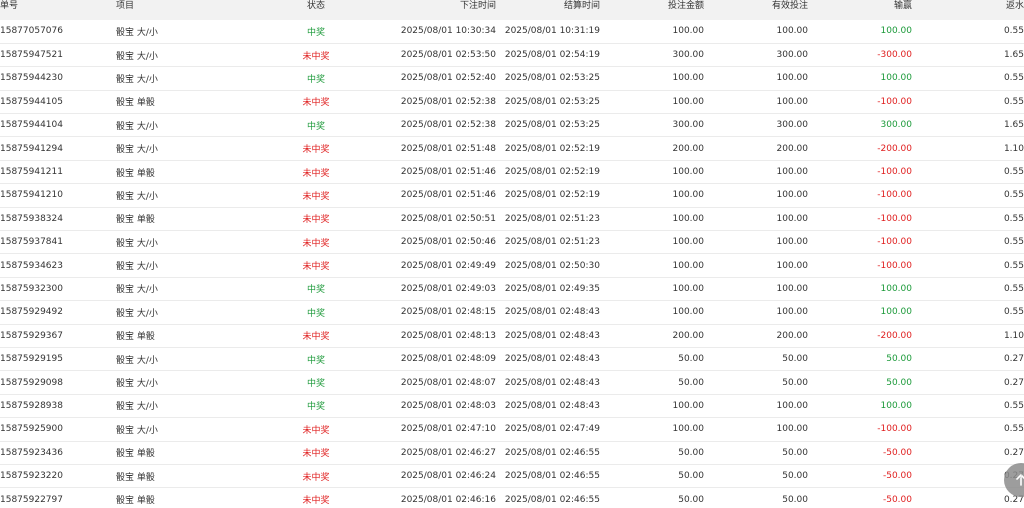 This screenshot has width=1024, height=508. What do you see at coordinates (448, 476) in the screenshot?
I see `cell-bet-time: 2025/08/01 02:46:24` at bounding box center [448, 476].